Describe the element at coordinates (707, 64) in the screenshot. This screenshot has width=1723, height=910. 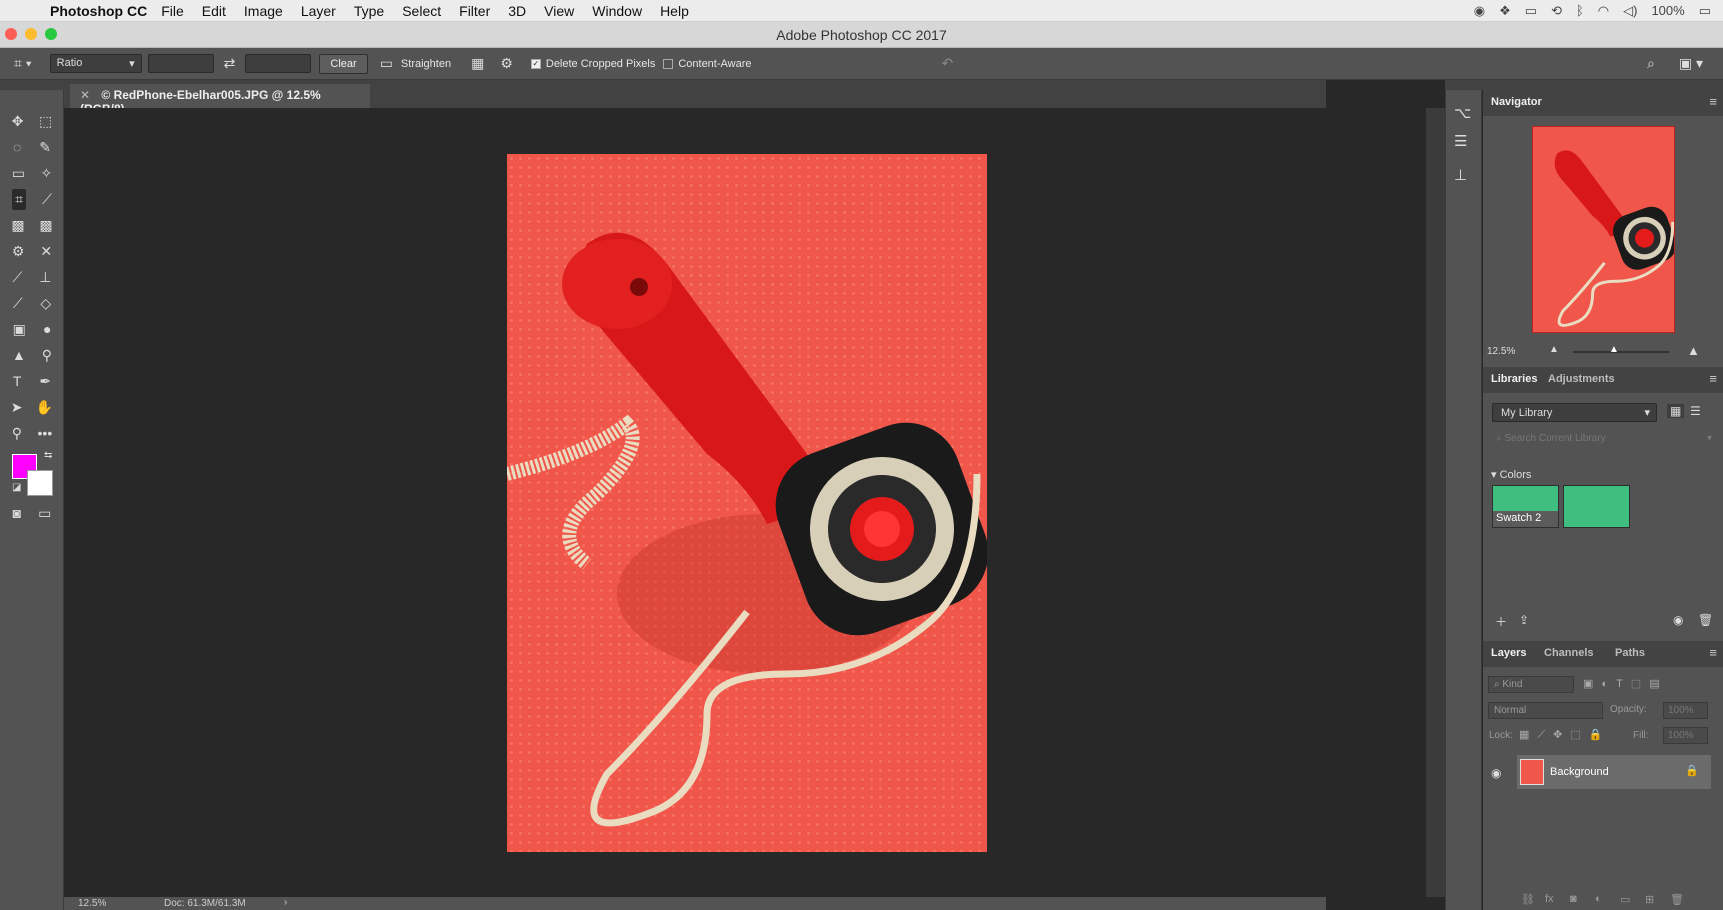
I see `content-aware-checkbox: Content-Aware` at that location.